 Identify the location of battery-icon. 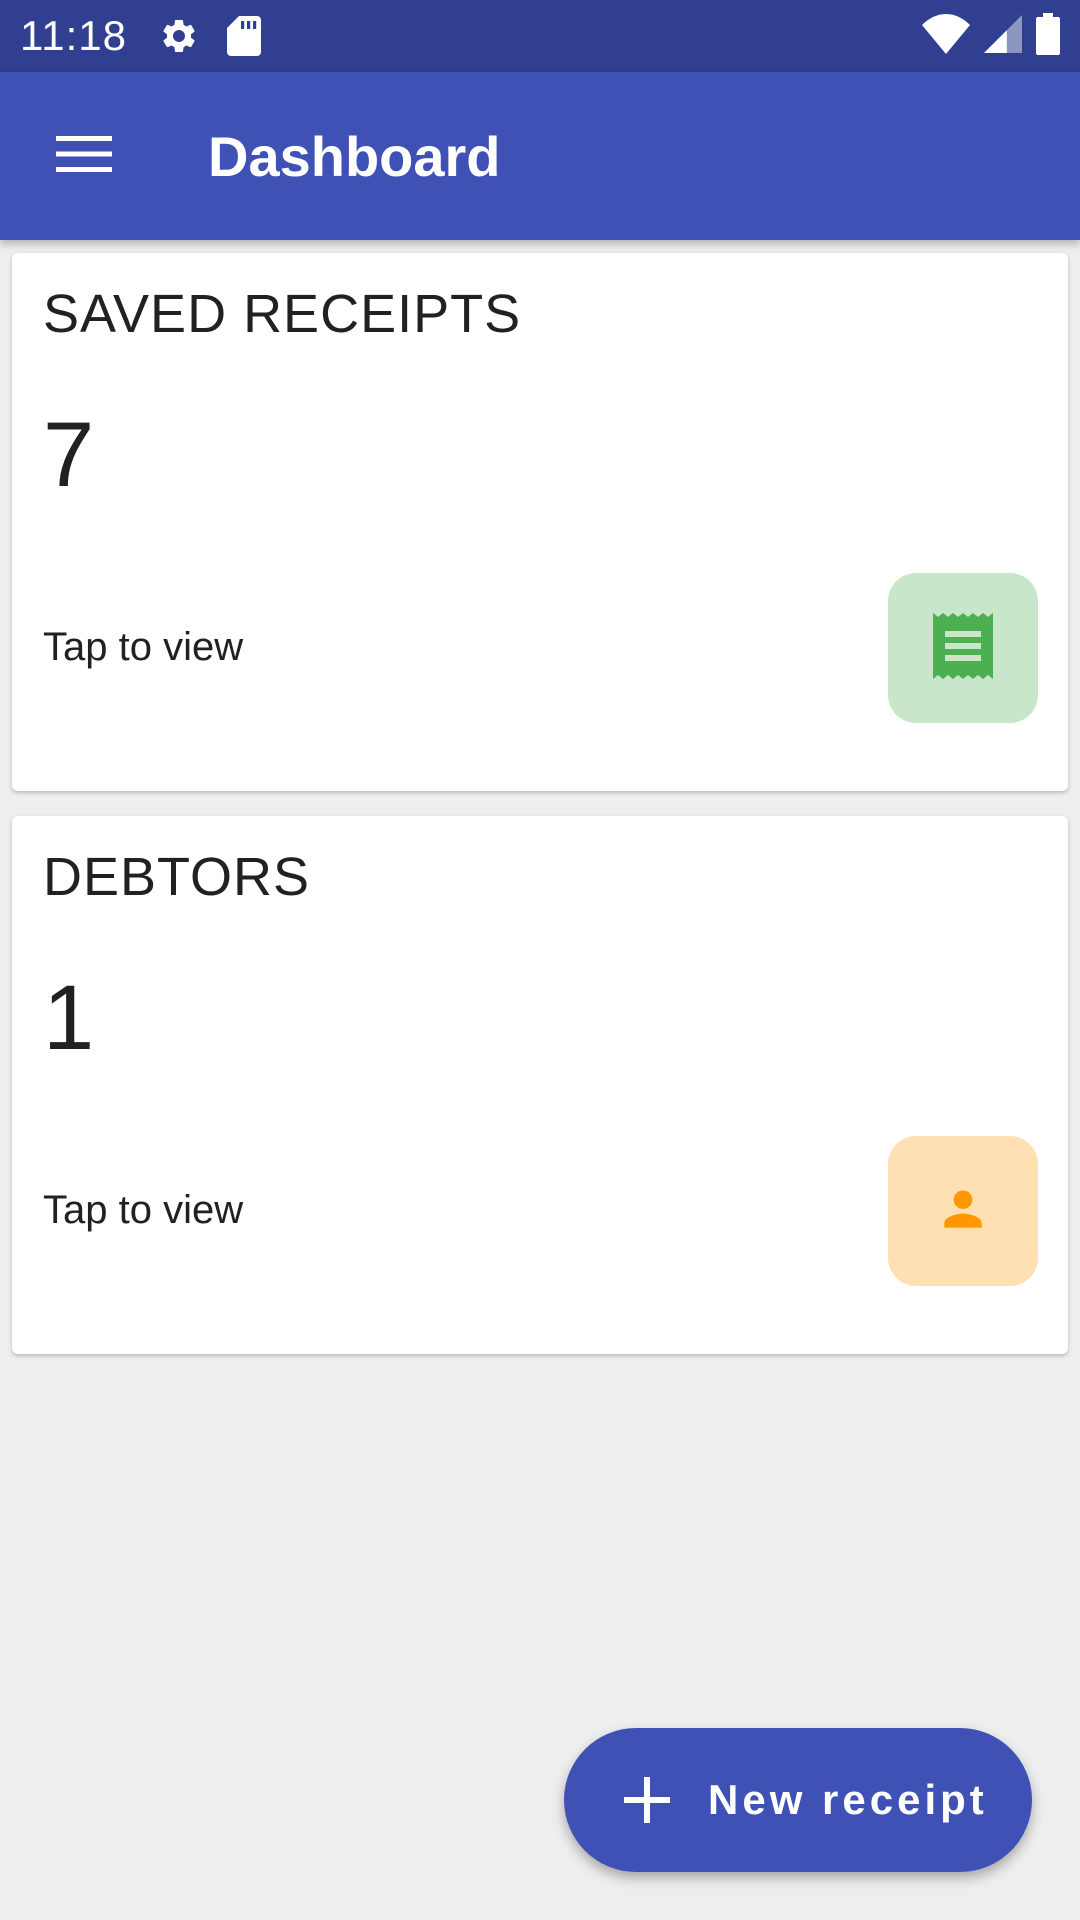
(1048, 36).